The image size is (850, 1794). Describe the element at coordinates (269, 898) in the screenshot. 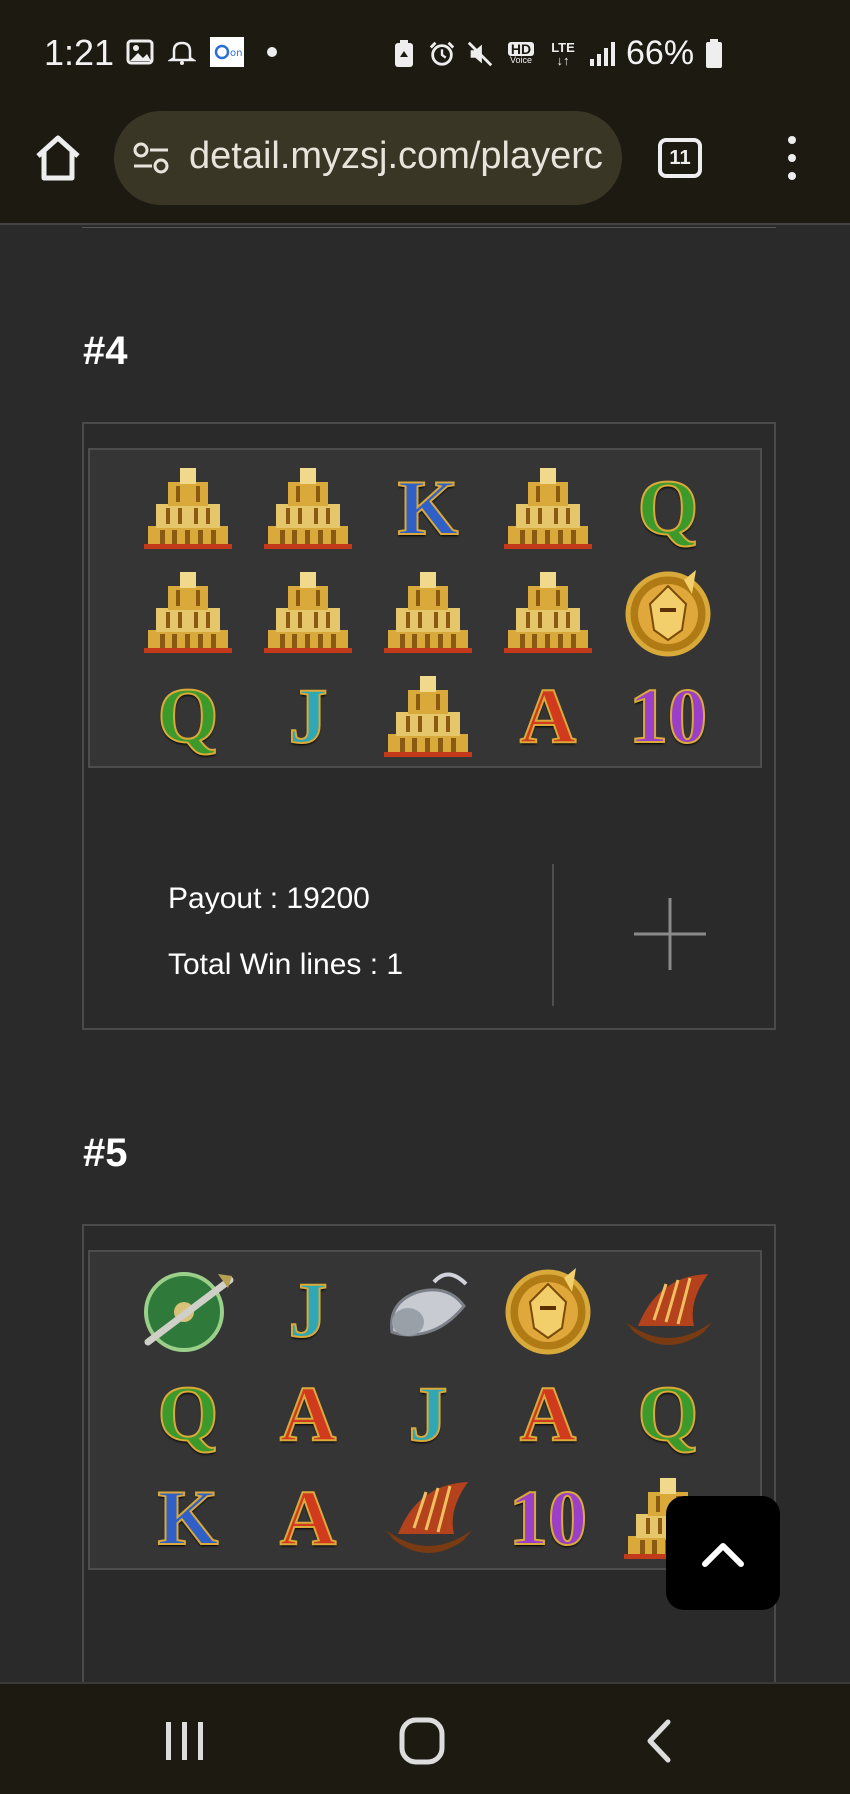

I see `payout-label: Payout : 19200` at that location.